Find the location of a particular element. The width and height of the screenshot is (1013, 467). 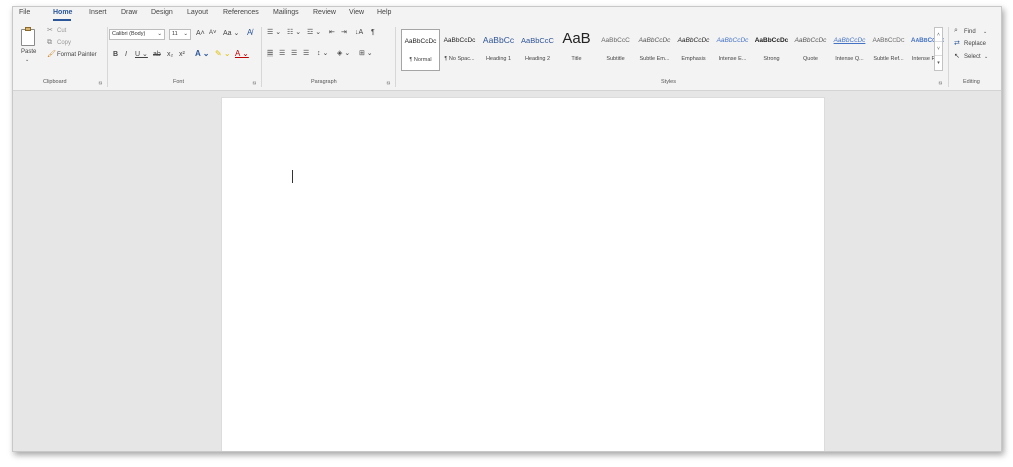

find-button: Find is located at coordinates (970, 32).